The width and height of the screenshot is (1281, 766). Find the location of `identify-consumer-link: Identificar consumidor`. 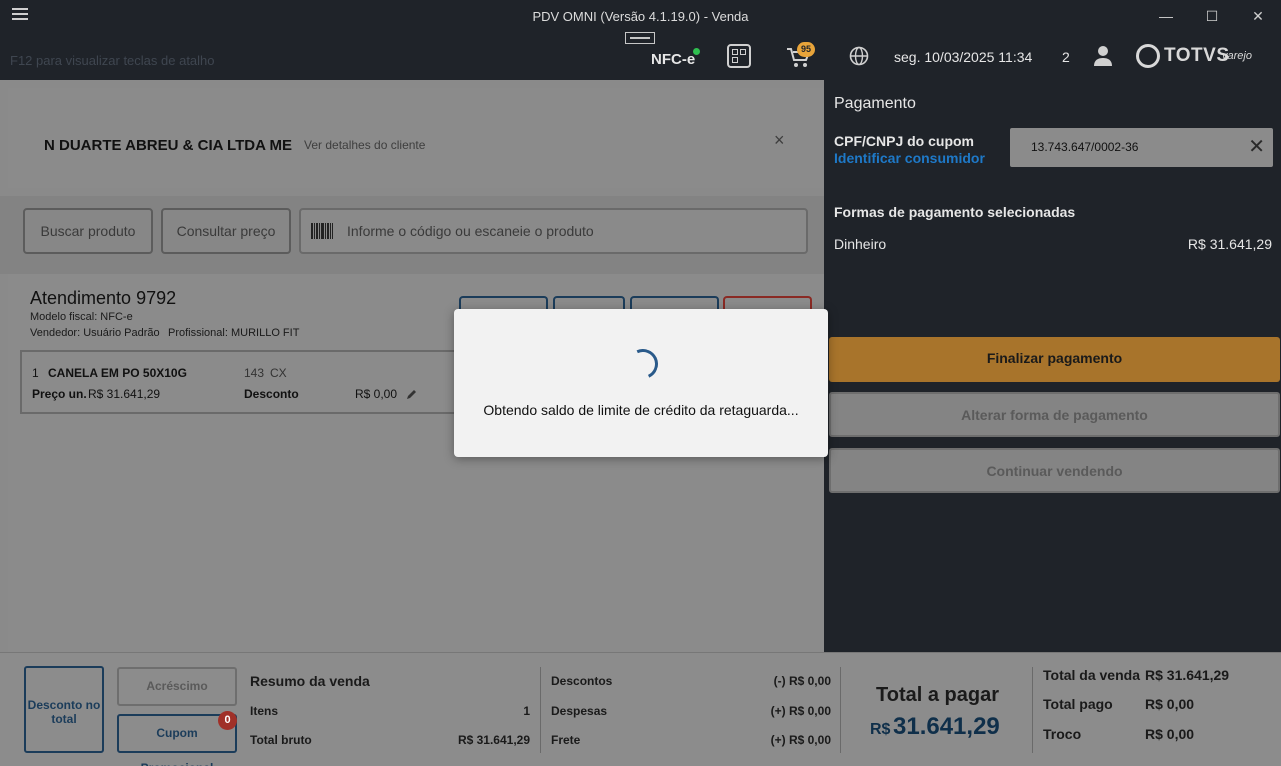

identify-consumer-link: Identificar consumidor is located at coordinates (909, 158).